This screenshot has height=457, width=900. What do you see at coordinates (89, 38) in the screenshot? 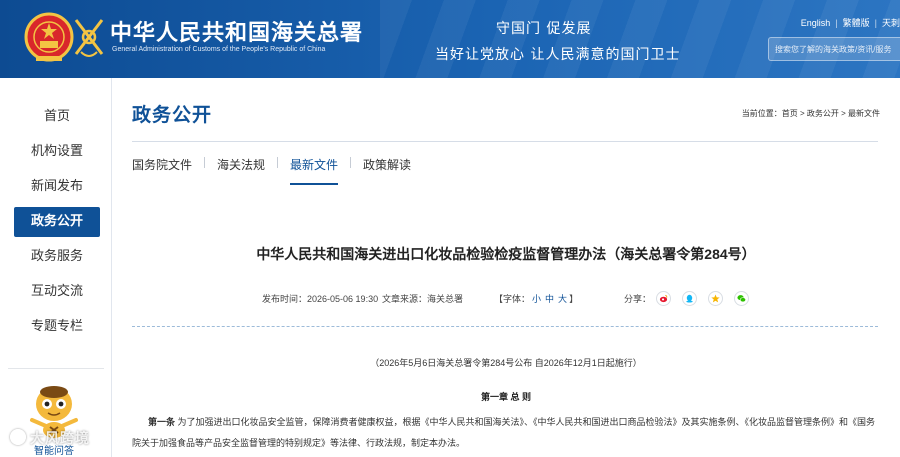
I see `customs-badge-icon` at bounding box center [89, 38].